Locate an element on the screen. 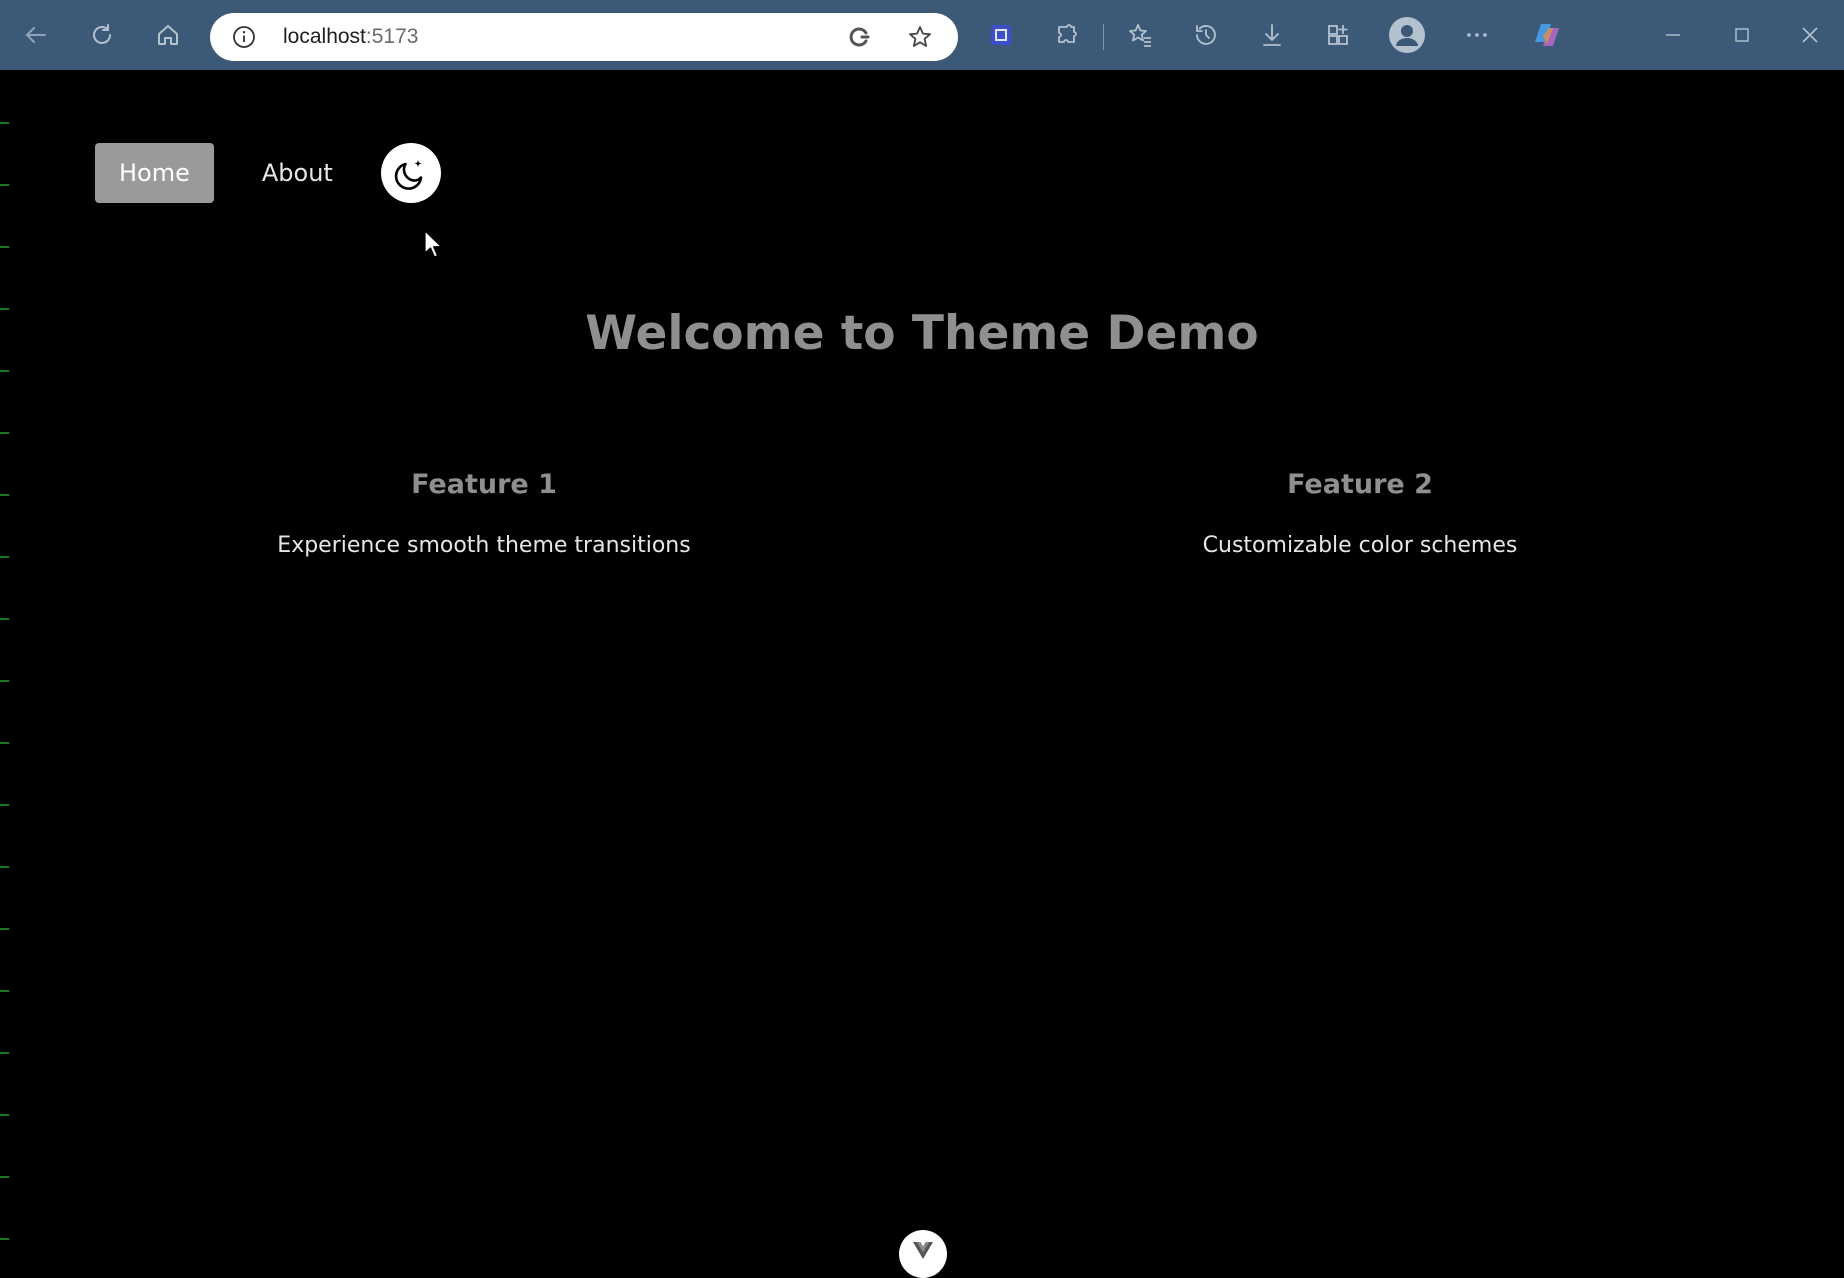 This screenshot has height=1278, width=1844. moon-icon is located at coordinates (408, 175).